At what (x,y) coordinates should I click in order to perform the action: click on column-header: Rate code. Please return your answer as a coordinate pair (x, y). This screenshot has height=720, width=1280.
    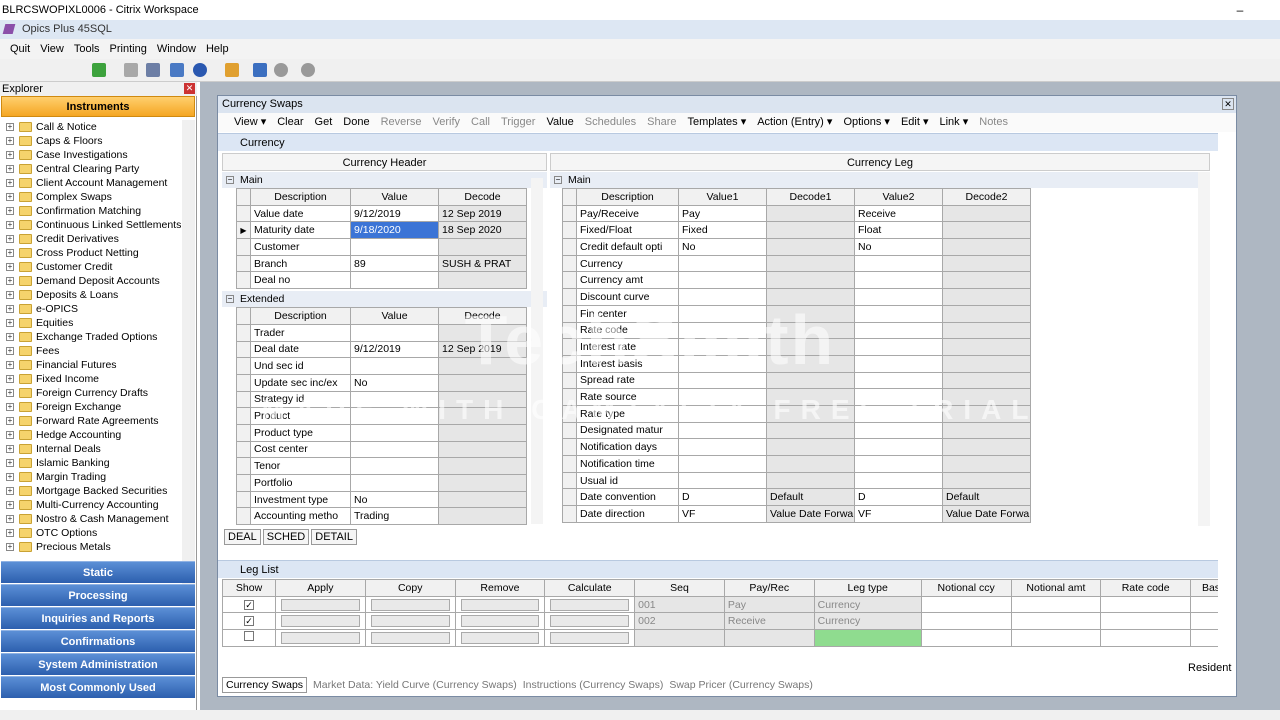
    Looking at the image, I should click on (1146, 588).